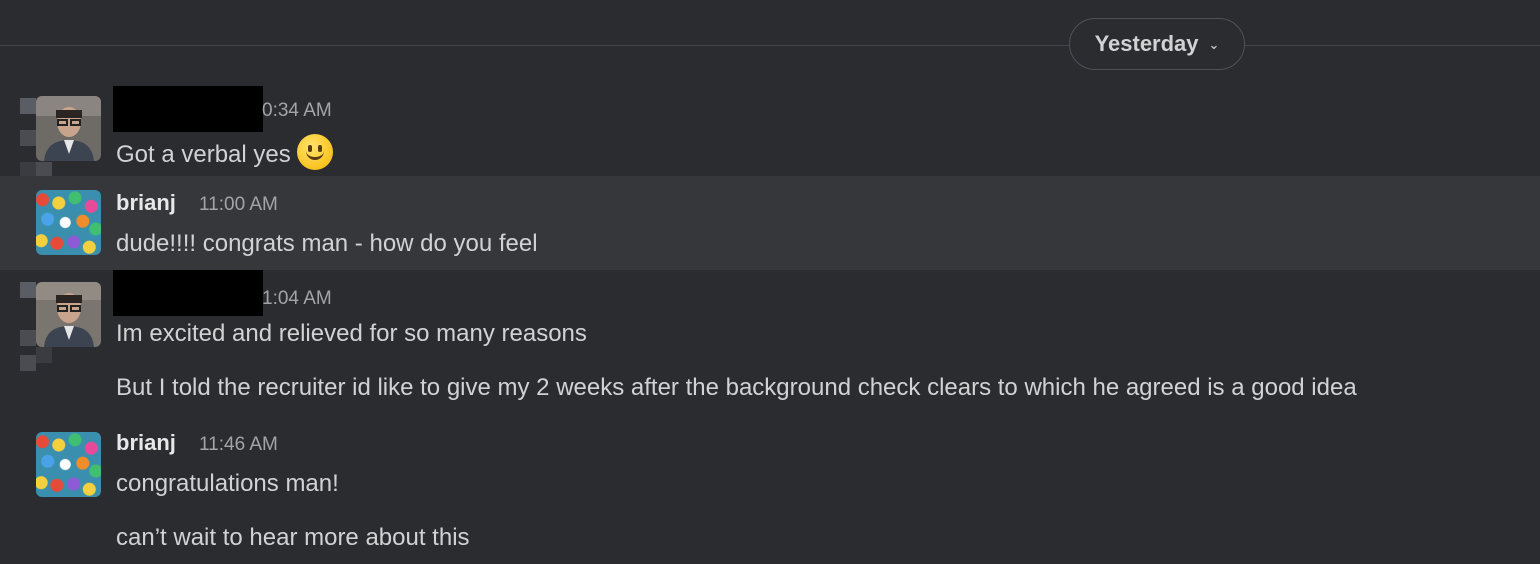 This screenshot has width=1540, height=564. Describe the element at coordinates (1146, 43) in the screenshot. I see `day-label: Yesterday` at that location.